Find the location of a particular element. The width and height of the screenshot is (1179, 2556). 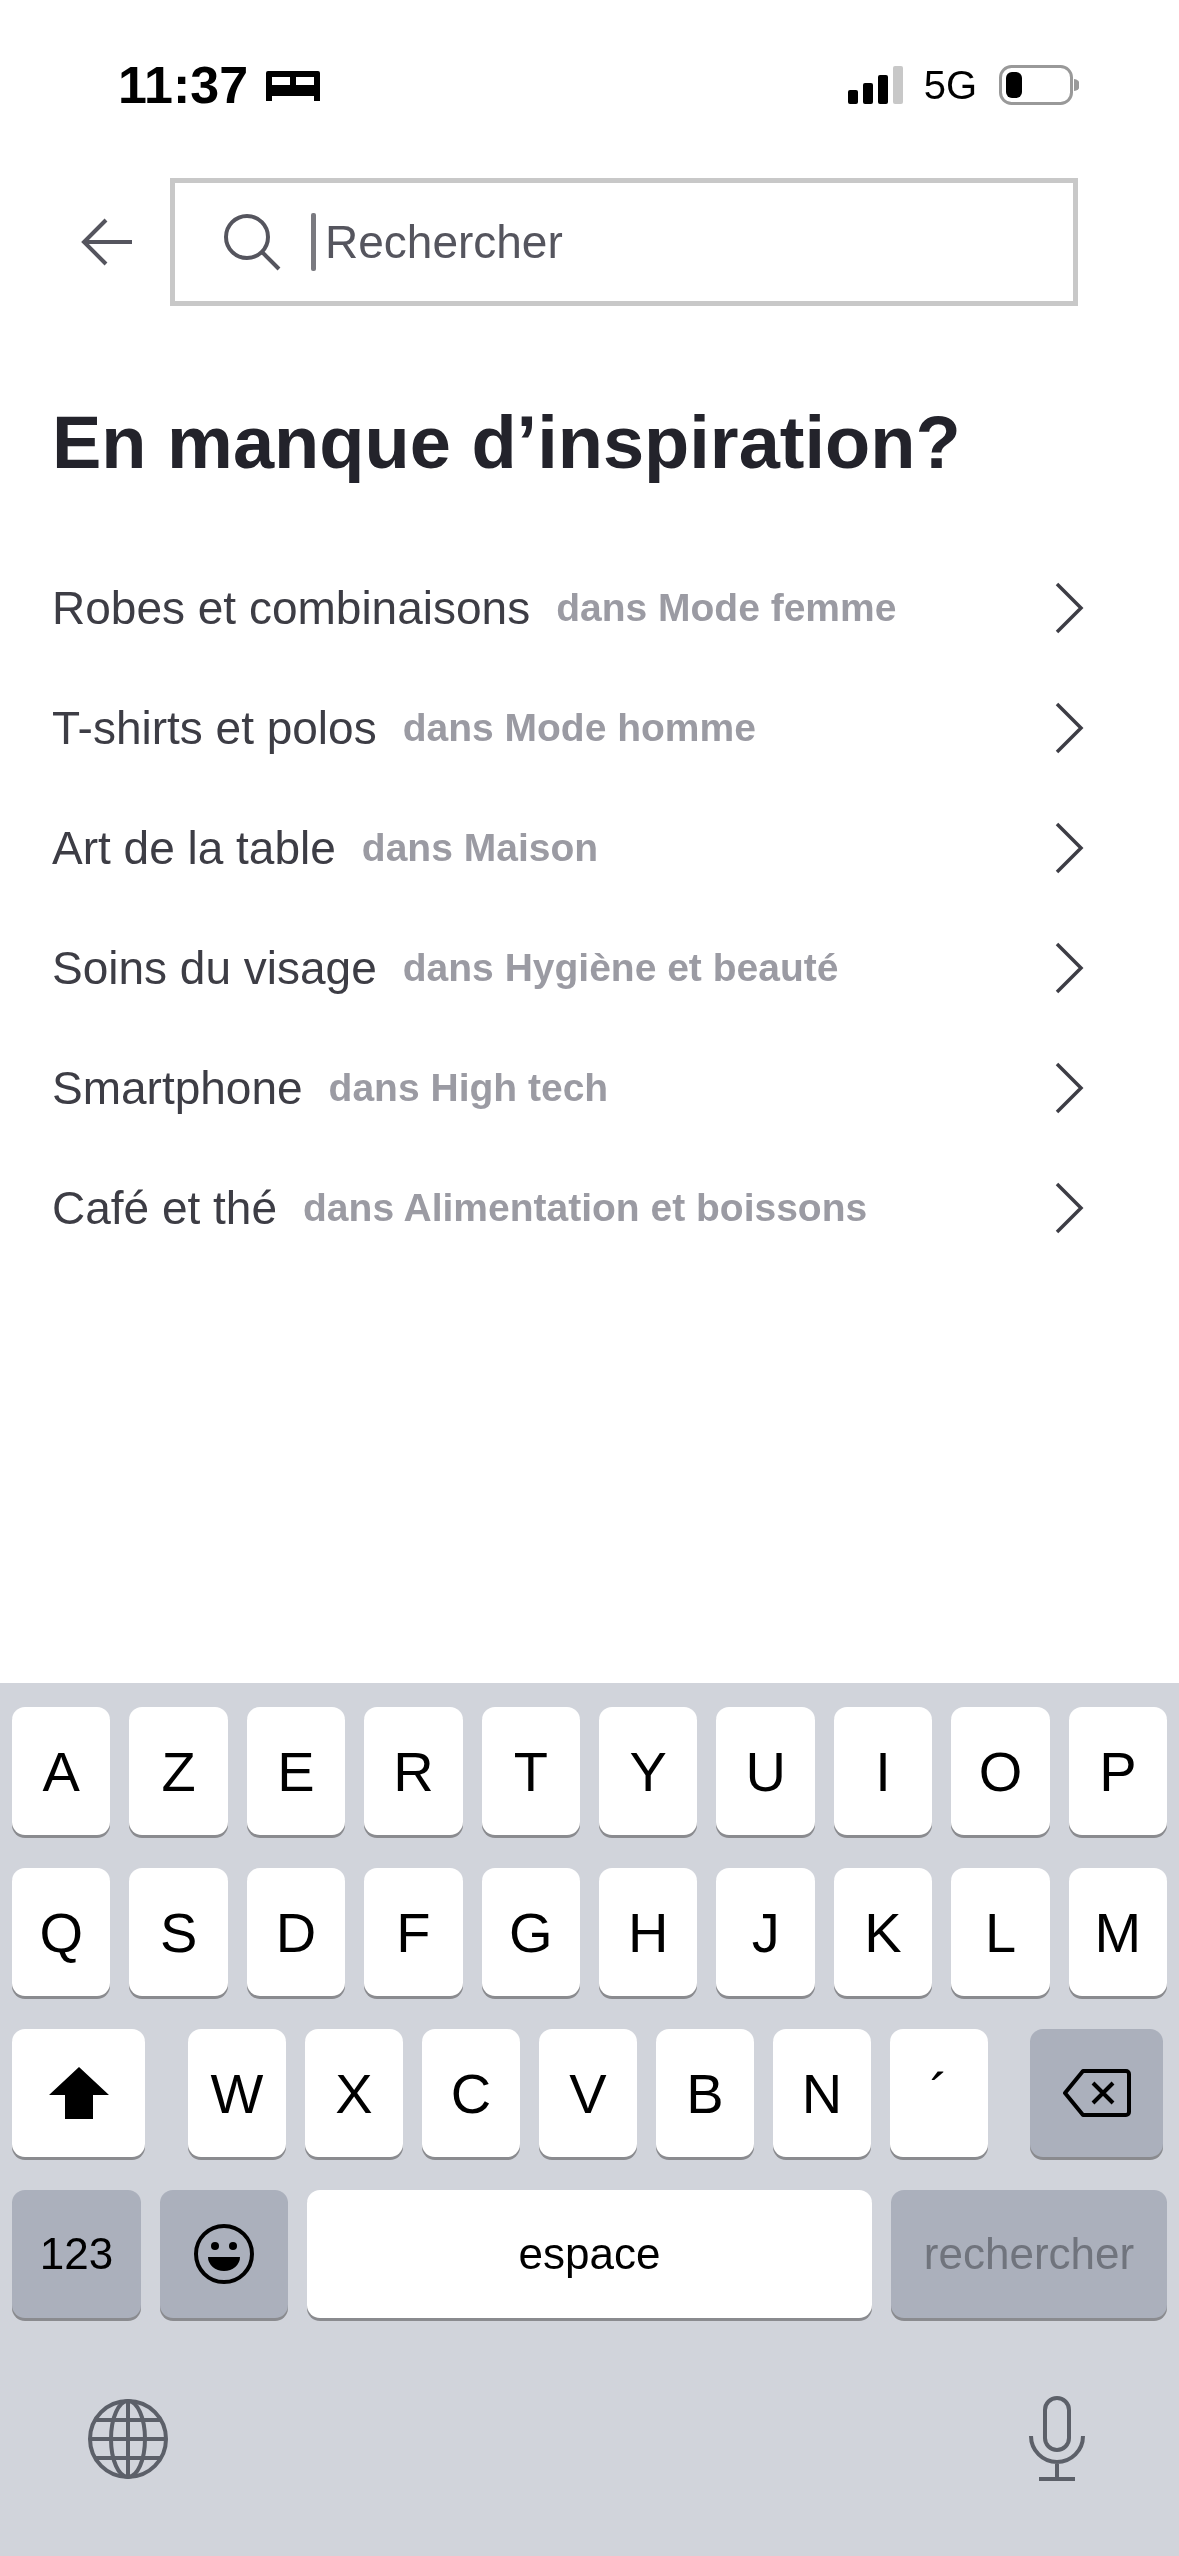

suggestion-label: Art de la table is located at coordinates (194, 848).